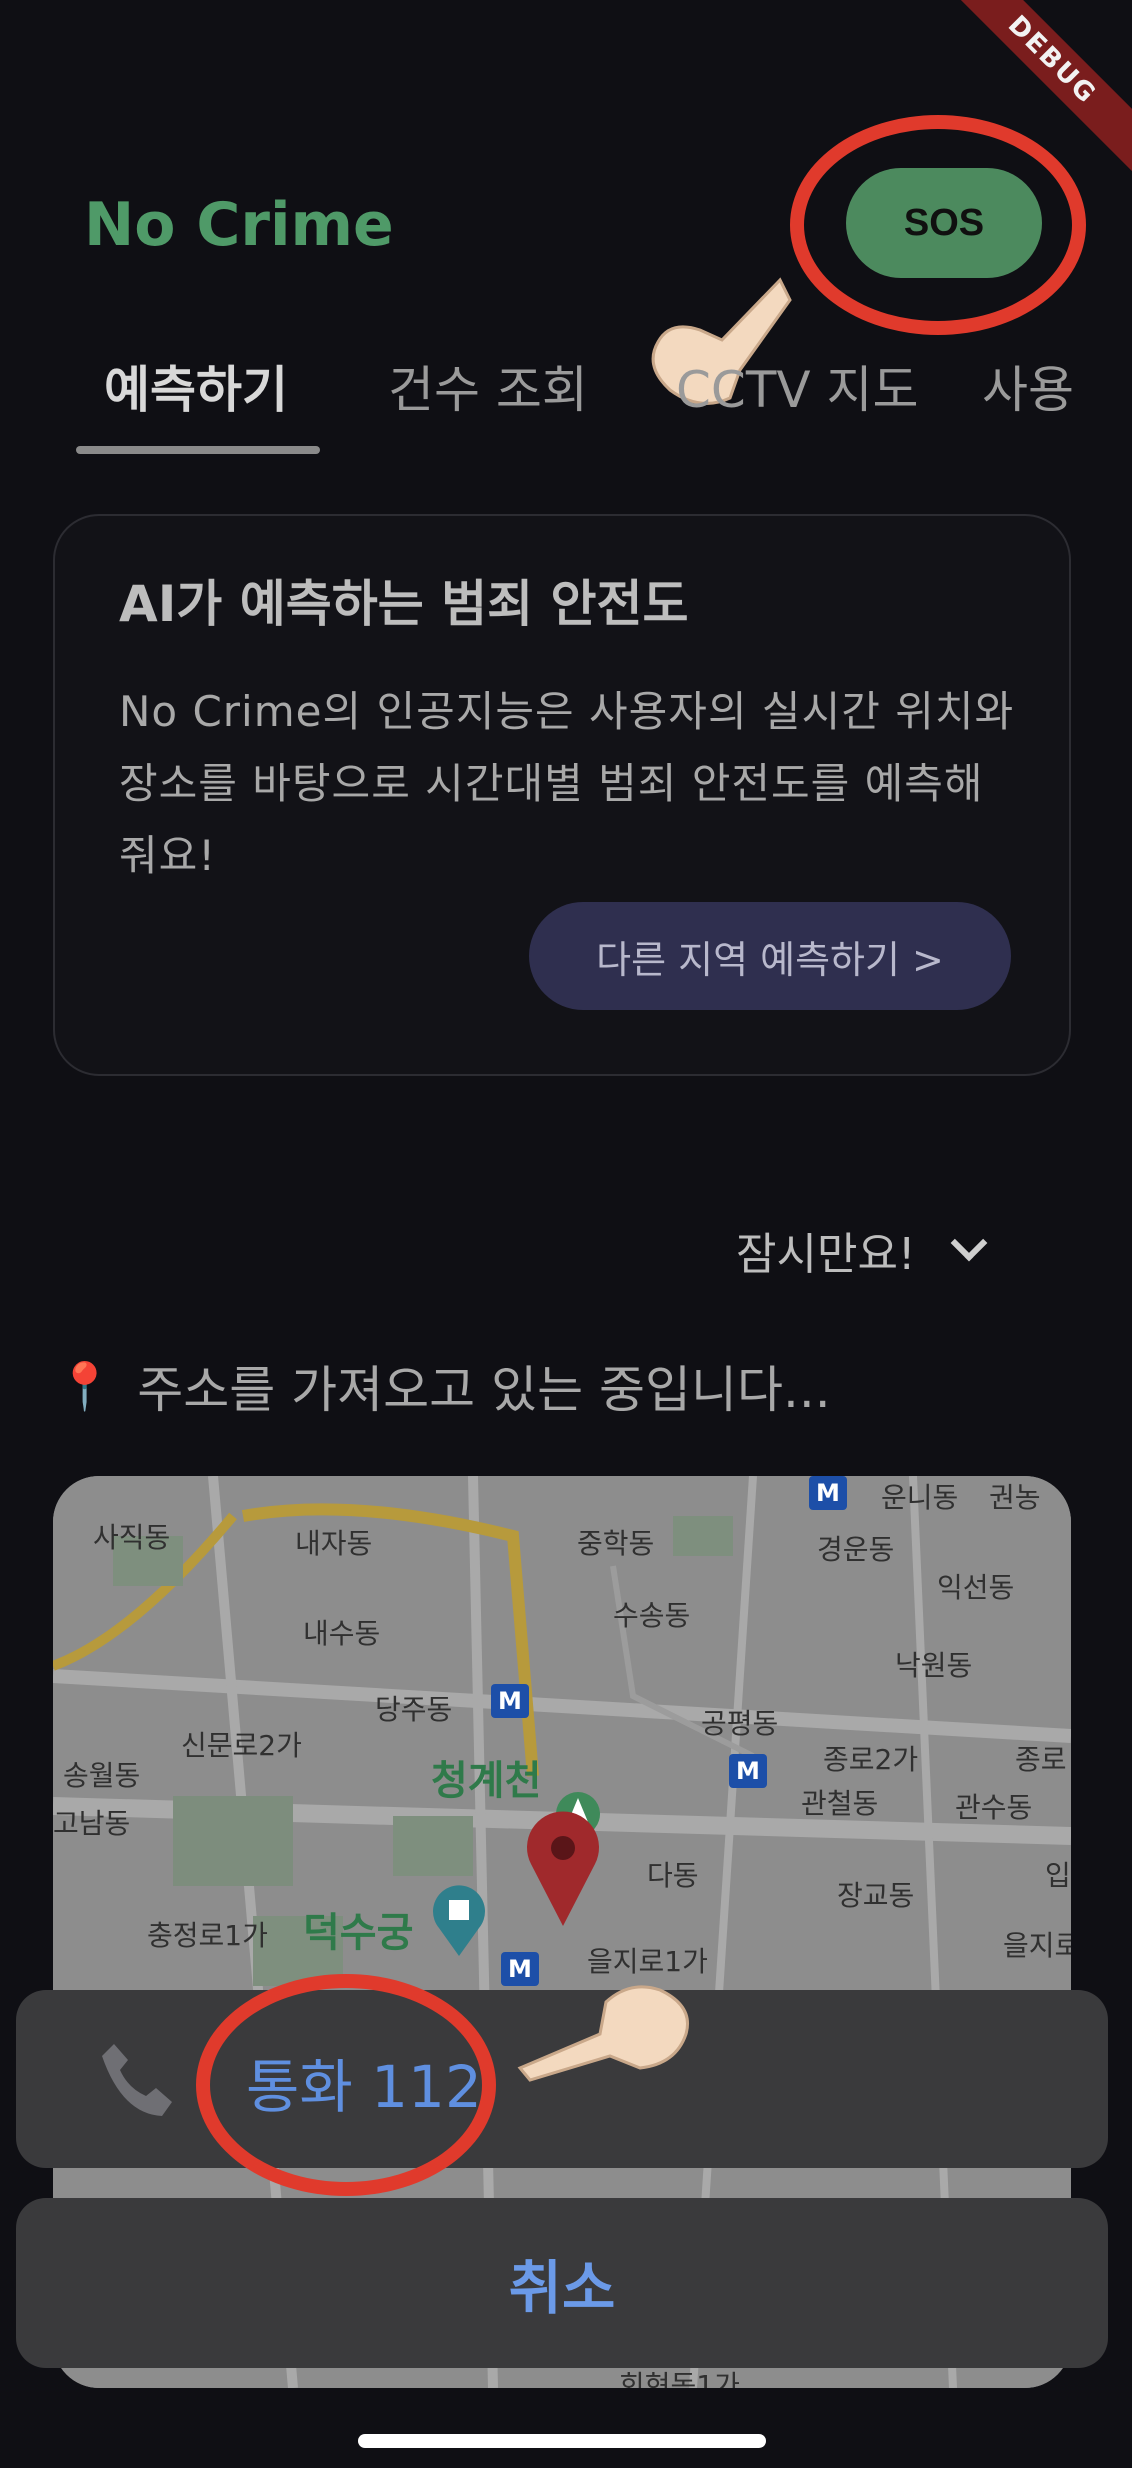 The height and width of the screenshot is (2468, 1132). What do you see at coordinates (132, 1537) in the screenshot?
I see `map-label: 사직동` at bounding box center [132, 1537].